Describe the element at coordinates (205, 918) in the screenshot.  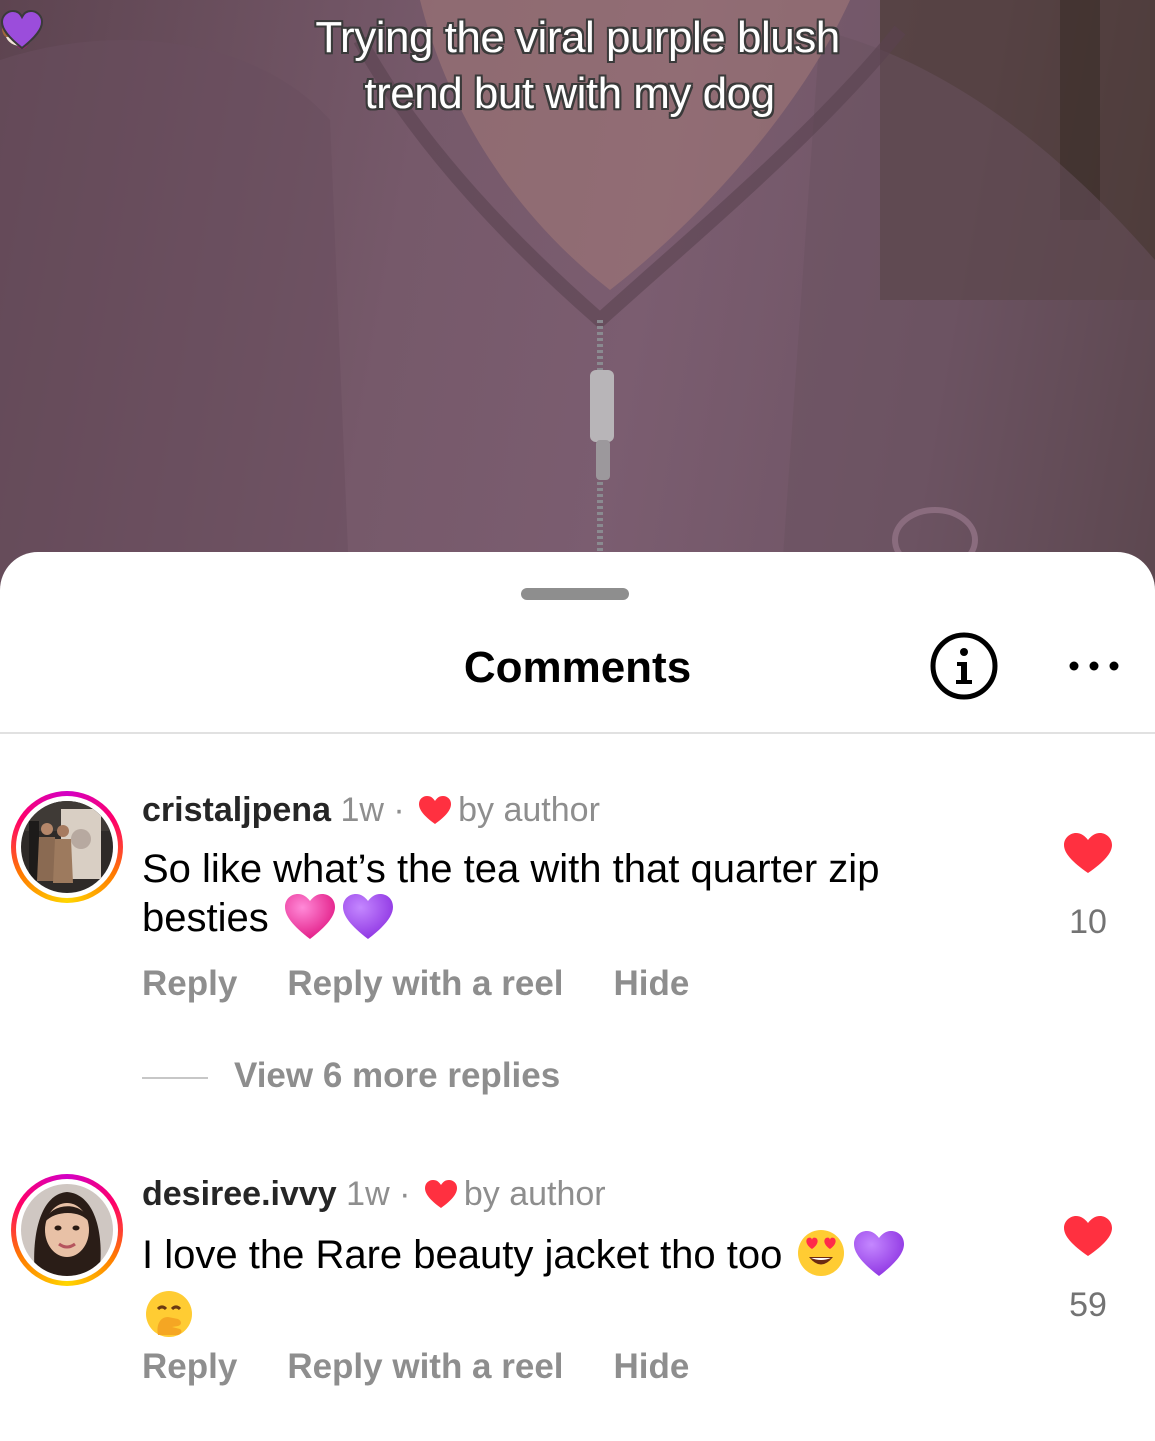
I see `comment-text-line-2: besties` at that location.